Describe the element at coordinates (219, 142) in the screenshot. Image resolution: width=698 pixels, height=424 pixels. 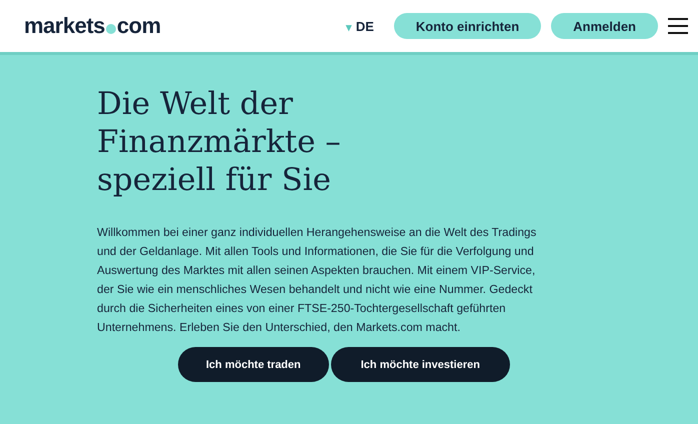
I see `hero-title: Die Welt der Finanzmärkte – speziell für Sie` at that location.